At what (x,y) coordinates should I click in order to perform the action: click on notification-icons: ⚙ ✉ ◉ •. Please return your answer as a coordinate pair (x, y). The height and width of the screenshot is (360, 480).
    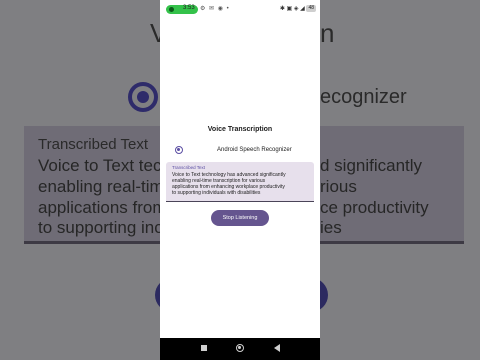
    Looking at the image, I should click on (215, 9).